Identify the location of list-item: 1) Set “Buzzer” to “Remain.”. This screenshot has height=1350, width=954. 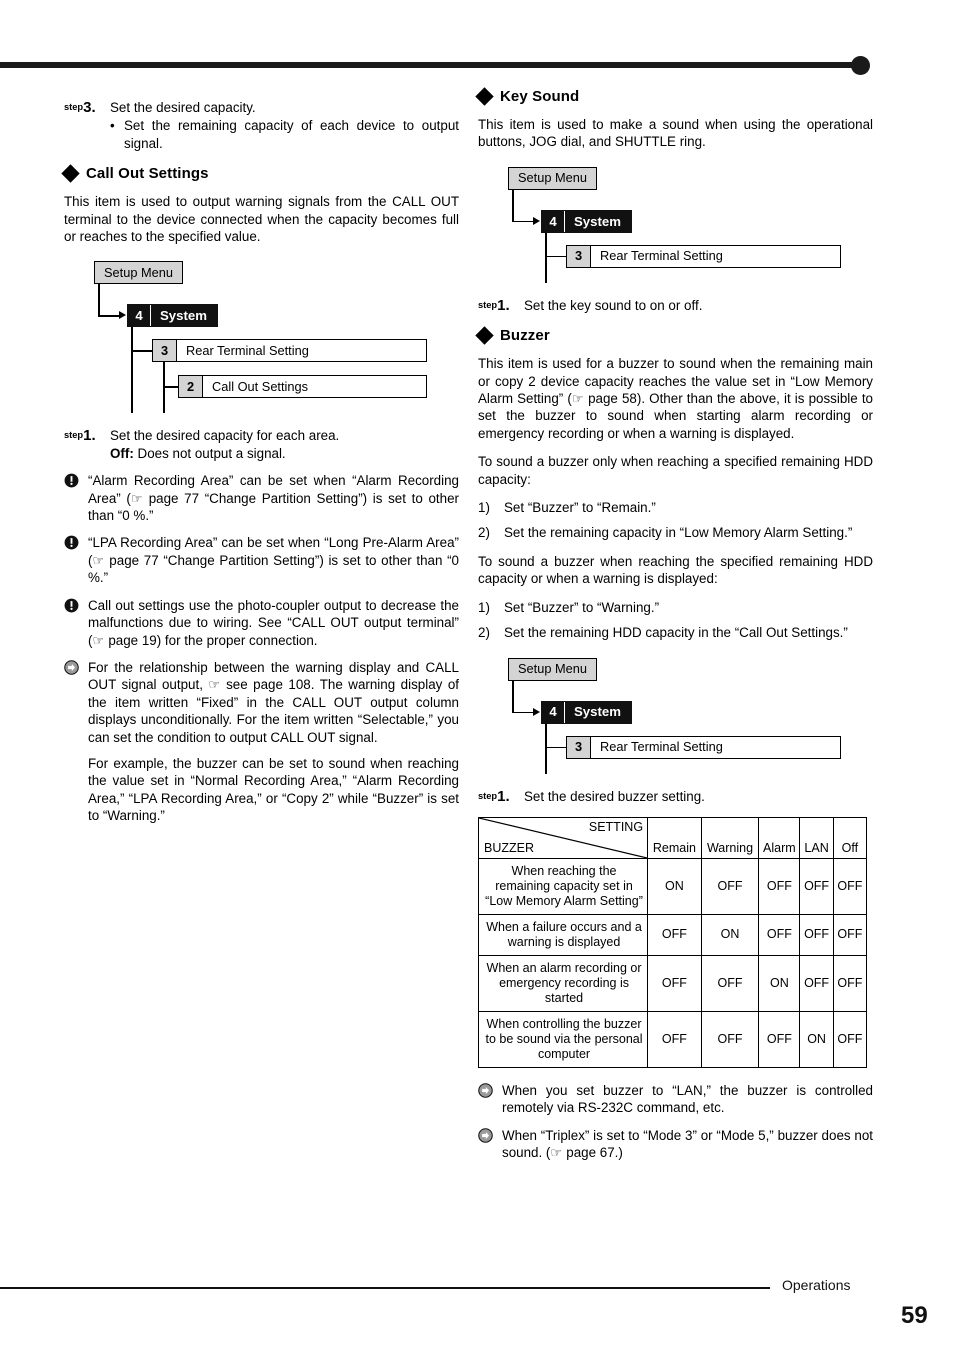
(567, 508).